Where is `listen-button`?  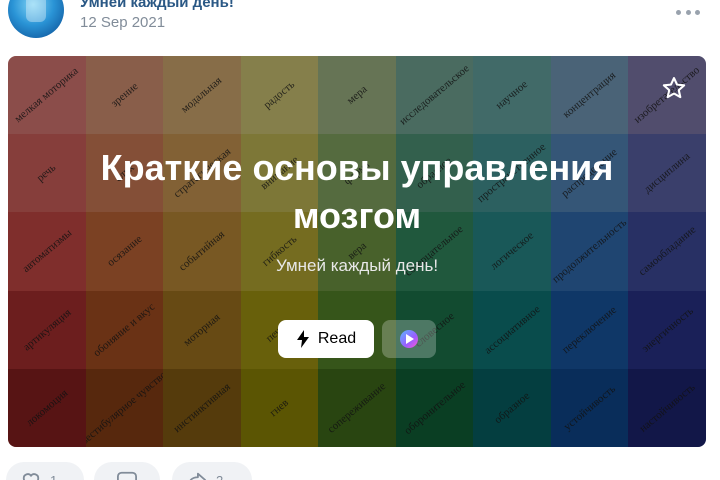 listen-button is located at coordinates (409, 339).